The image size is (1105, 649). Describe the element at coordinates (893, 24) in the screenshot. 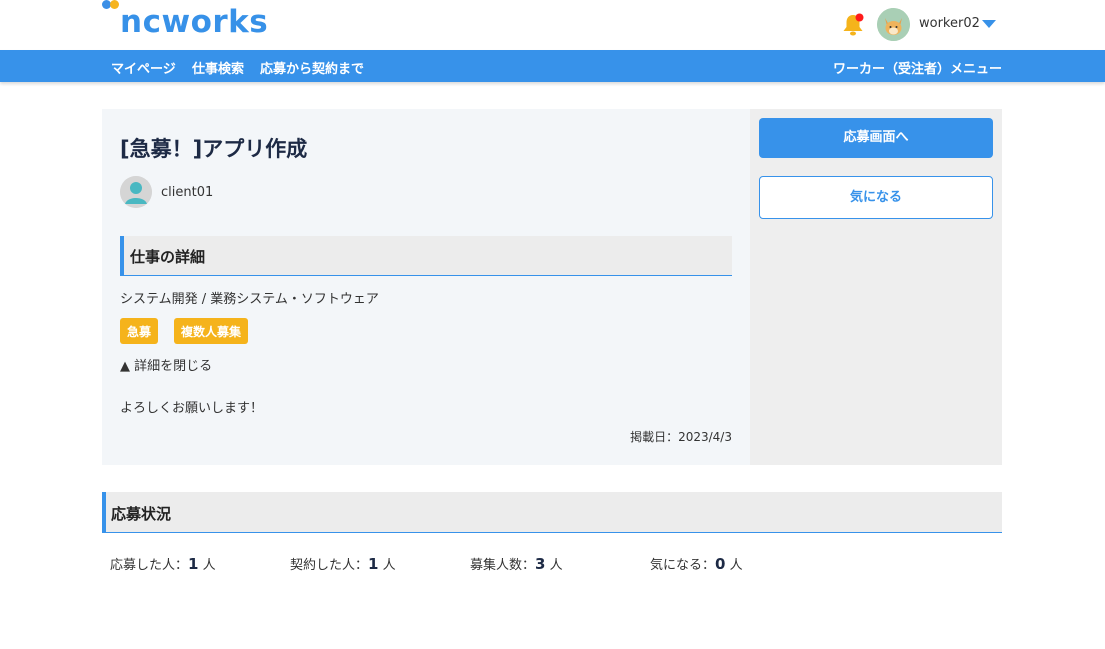

I see `user-avatar` at that location.